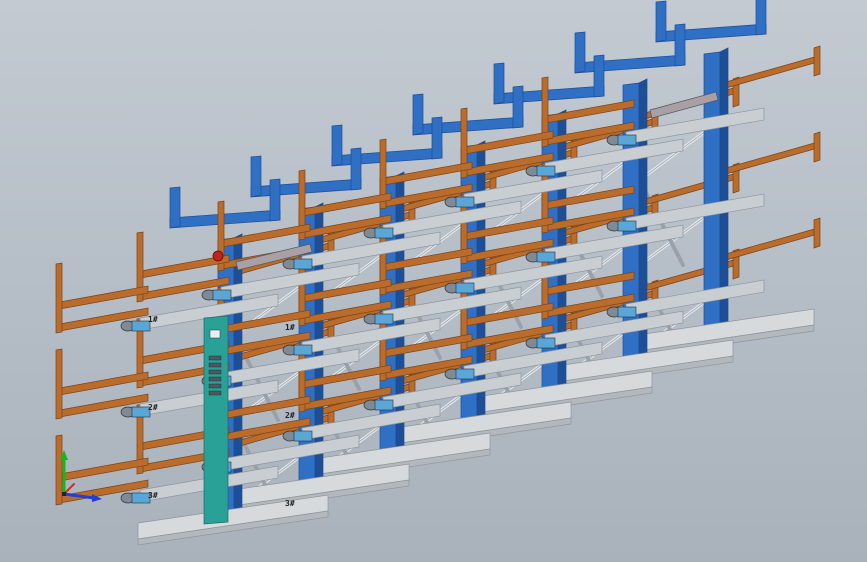  Describe the element at coordinates (216, 420) in the screenshot. I see `control-panel` at that location.